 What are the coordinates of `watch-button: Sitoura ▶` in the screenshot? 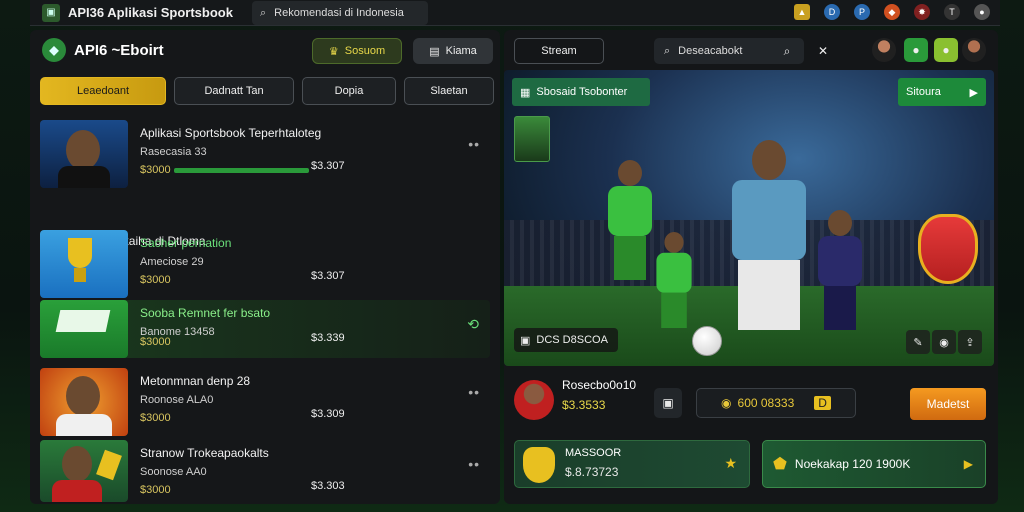 It's located at (942, 92).